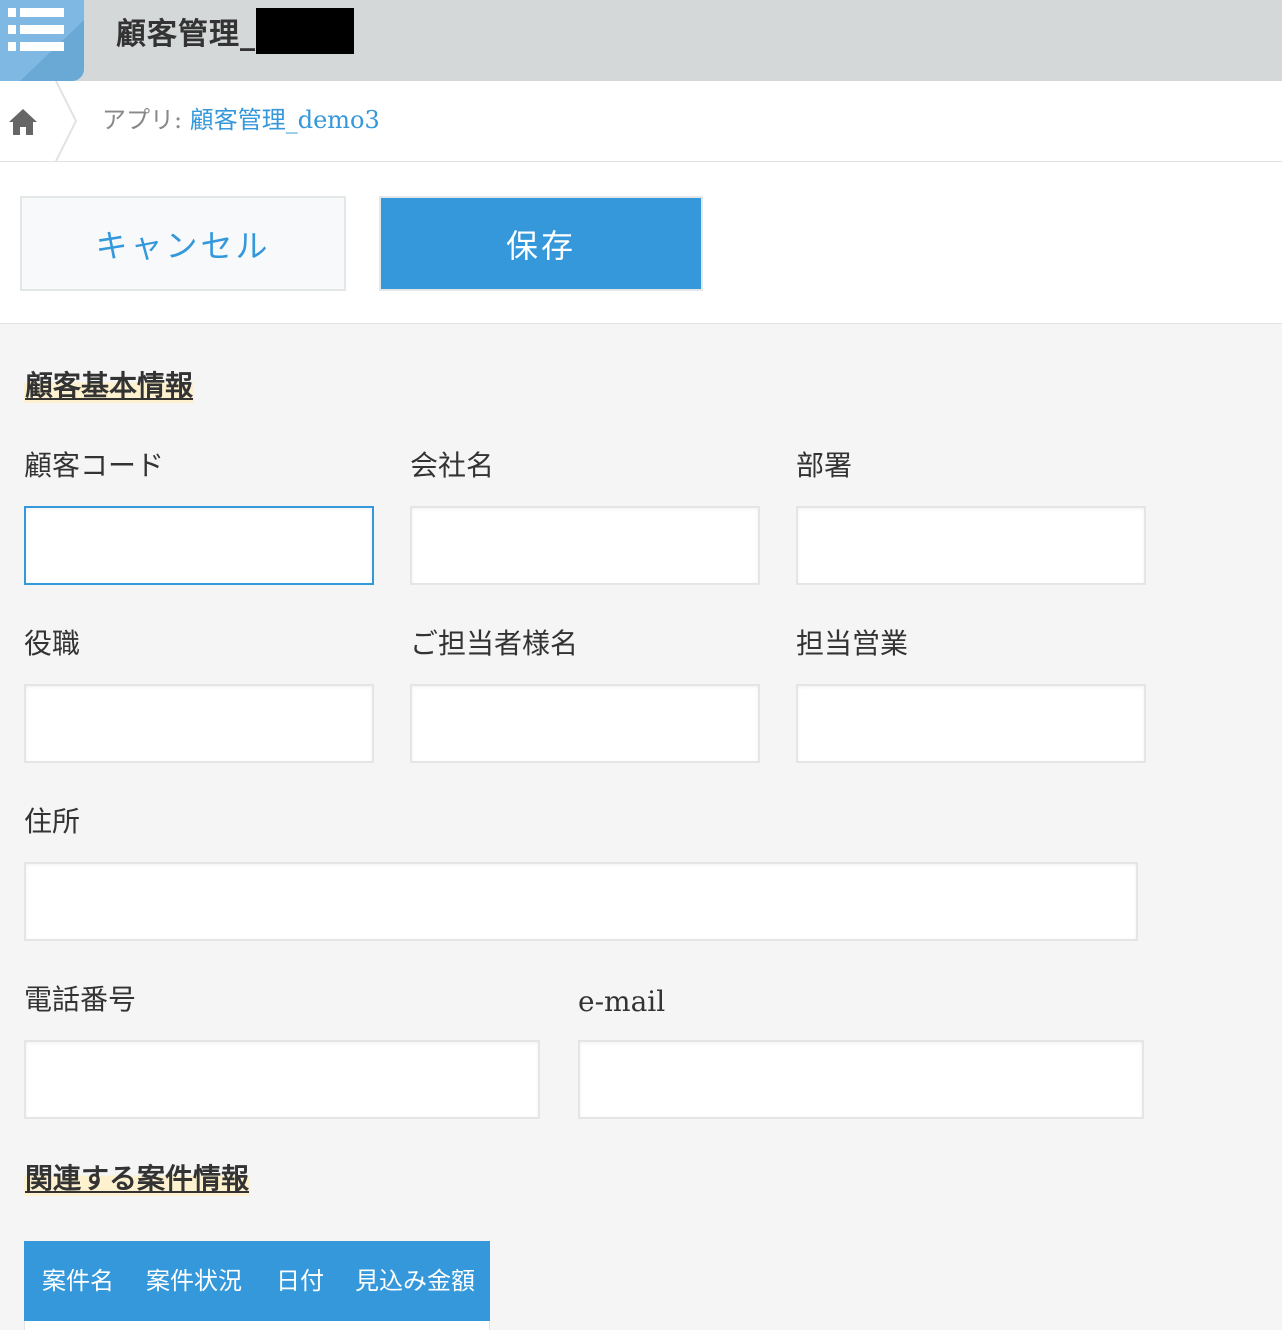  What do you see at coordinates (581, 901) in the screenshot?
I see `address-input` at bounding box center [581, 901].